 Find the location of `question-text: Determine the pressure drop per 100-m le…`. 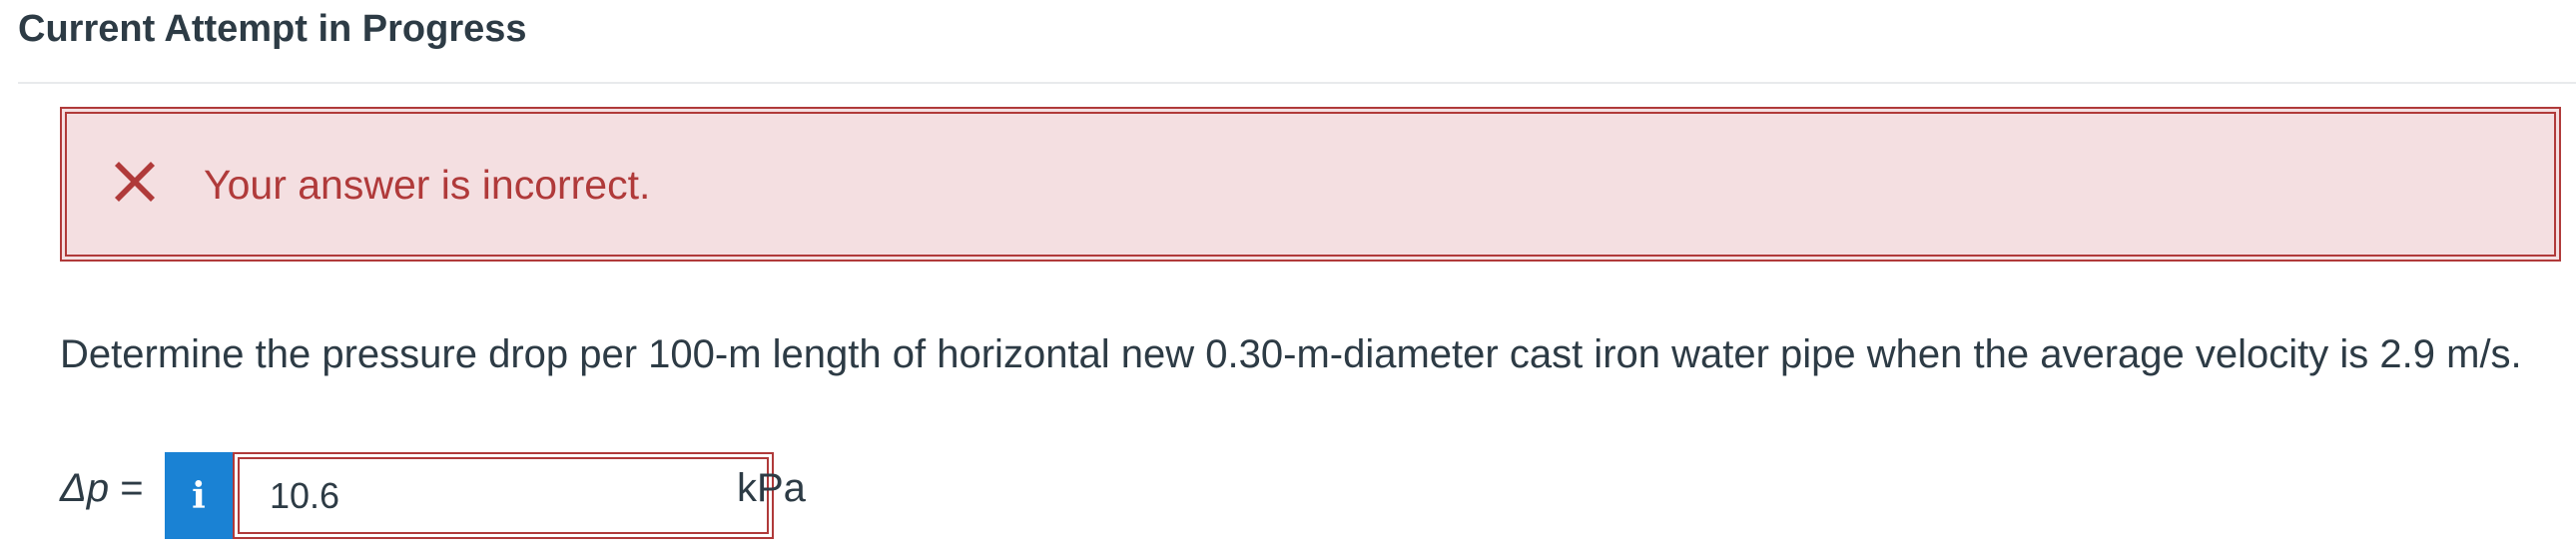

question-text: Determine the pressure drop per 100-m le… is located at coordinates (1291, 354).